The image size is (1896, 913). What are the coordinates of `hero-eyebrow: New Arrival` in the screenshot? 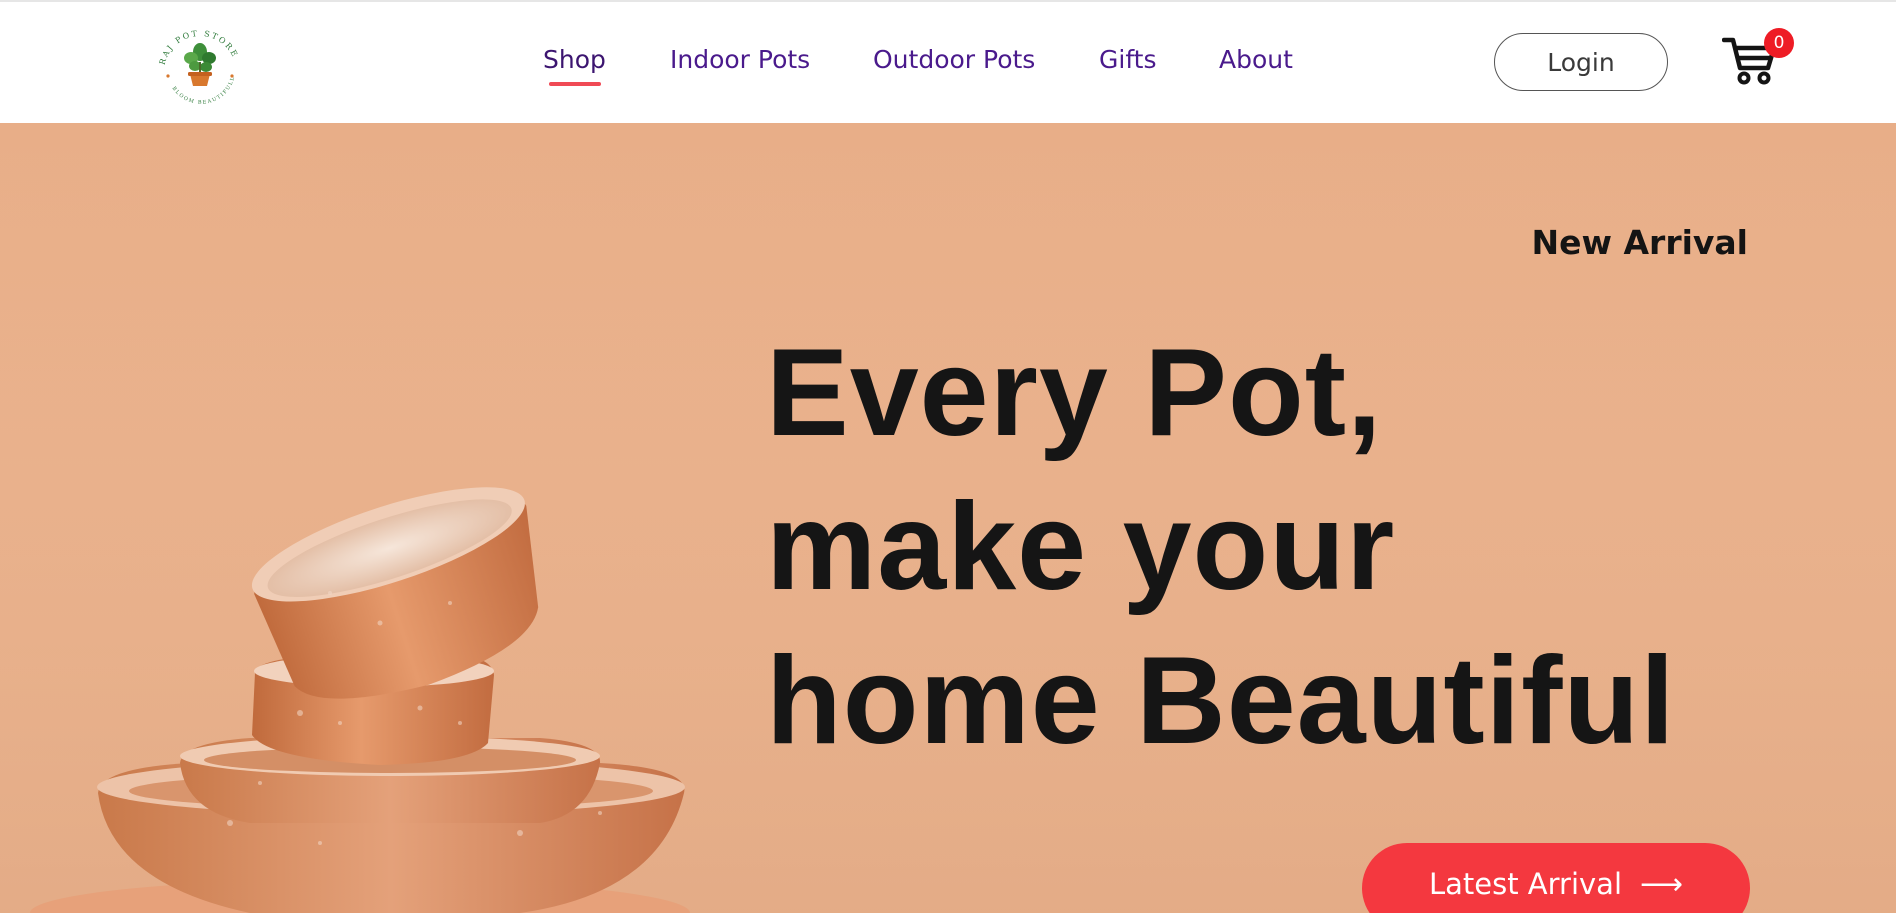 It's located at (1639, 242).